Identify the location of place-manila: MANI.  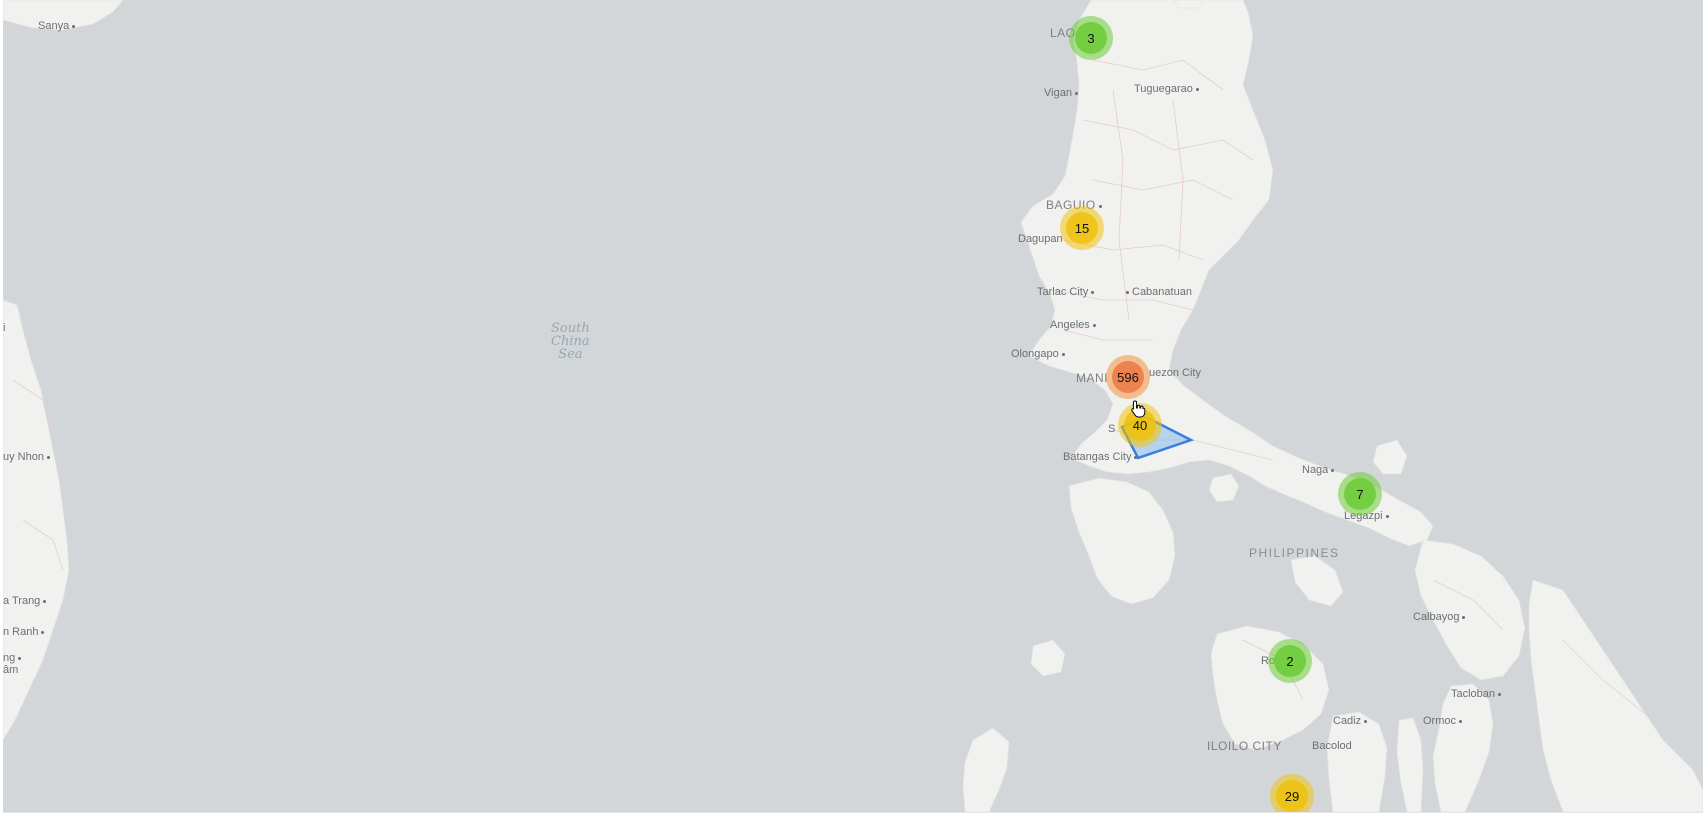
(1092, 378).